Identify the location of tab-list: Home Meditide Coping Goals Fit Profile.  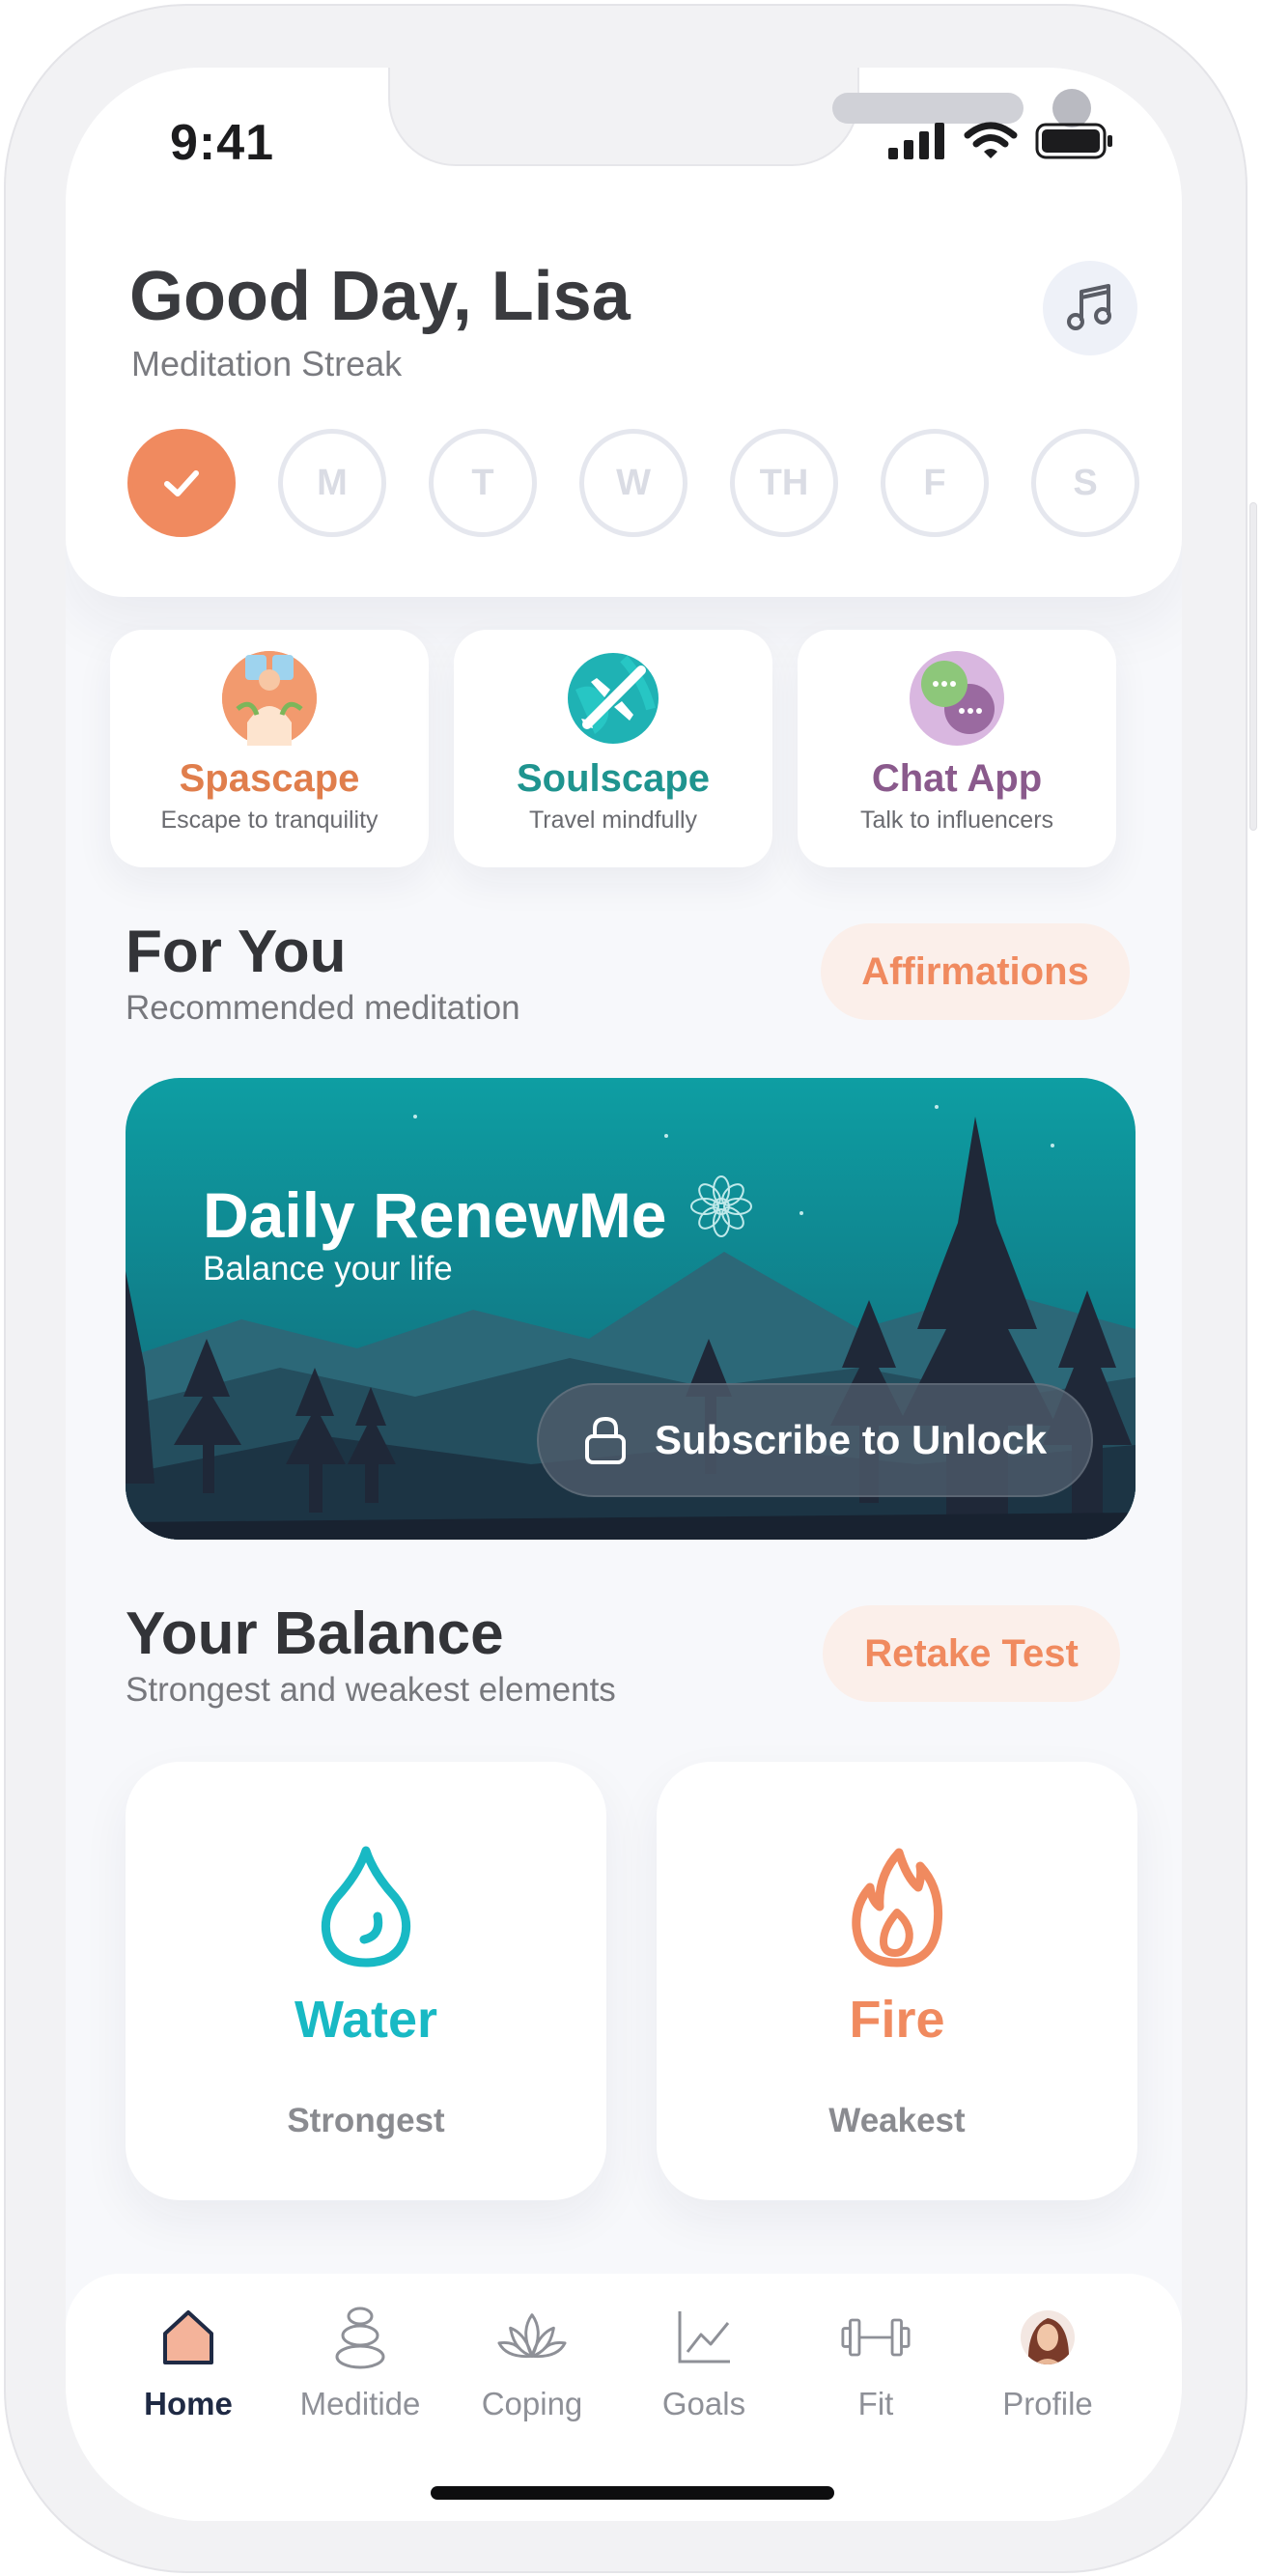
(618, 2362).